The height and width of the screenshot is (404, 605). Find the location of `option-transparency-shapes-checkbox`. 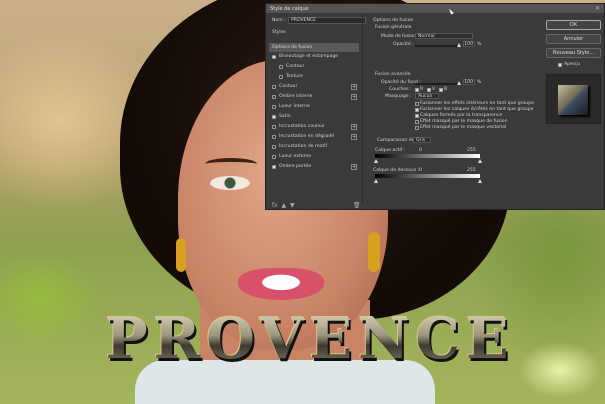

option-transparency-shapes-checkbox is located at coordinates (417, 115).